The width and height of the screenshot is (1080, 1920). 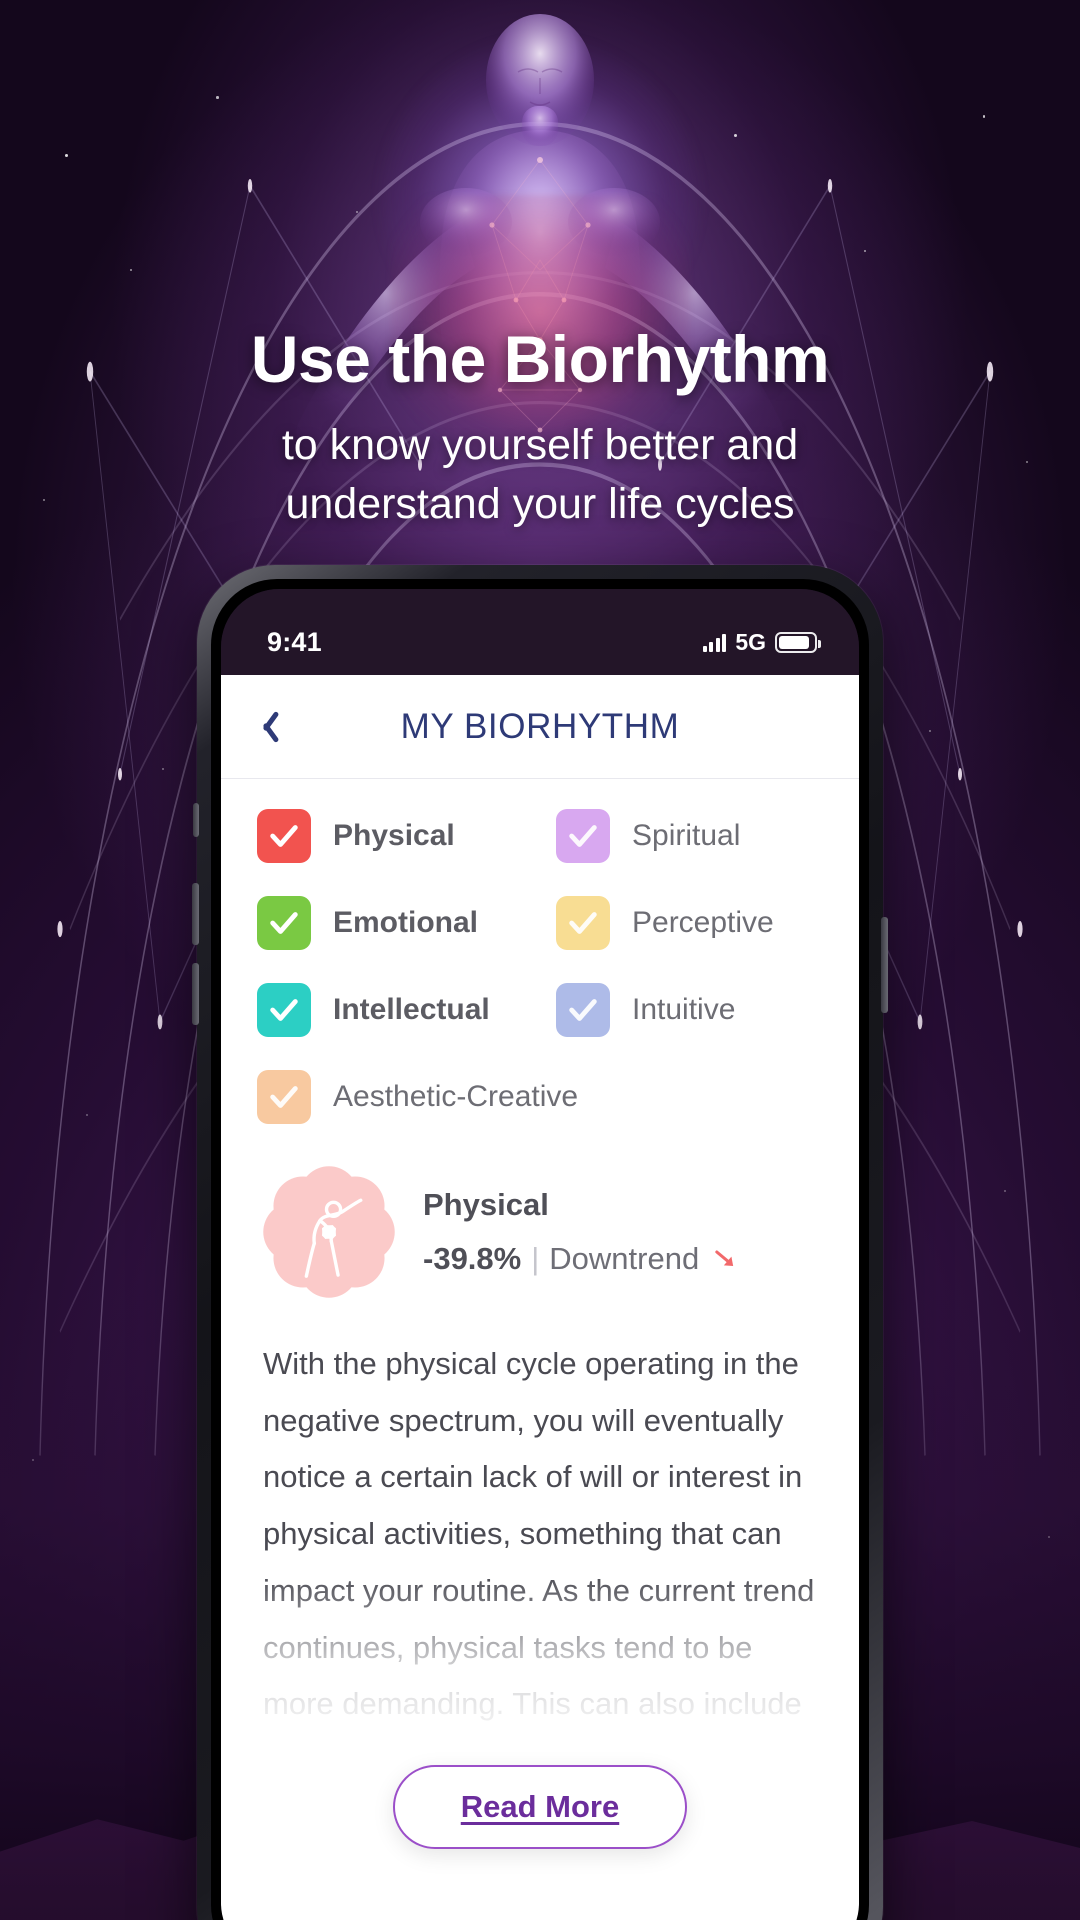 I want to click on result-trend-line: -39.8% | Downtrend, so click(x=581, y=1259).